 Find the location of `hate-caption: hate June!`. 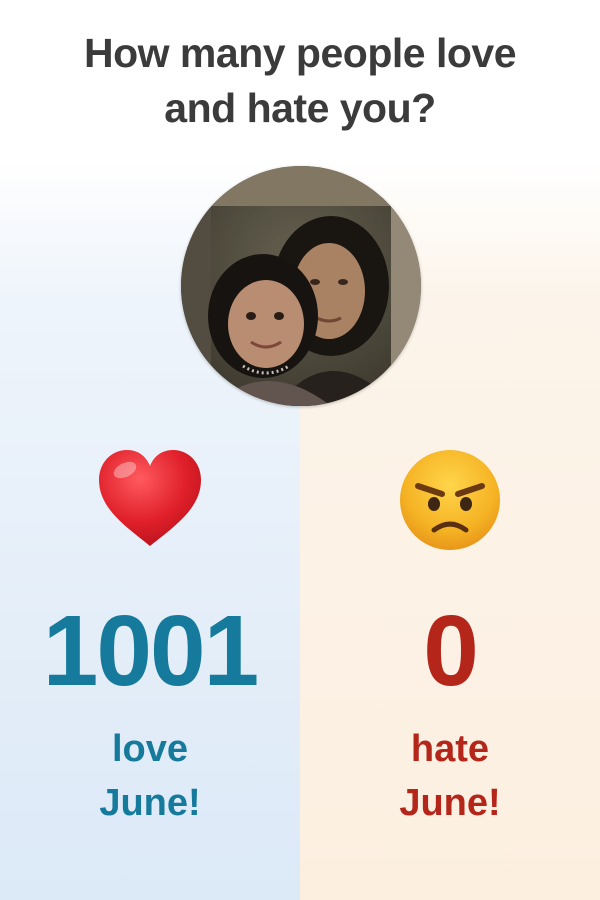

hate-caption: hate June! is located at coordinates (450, 776).